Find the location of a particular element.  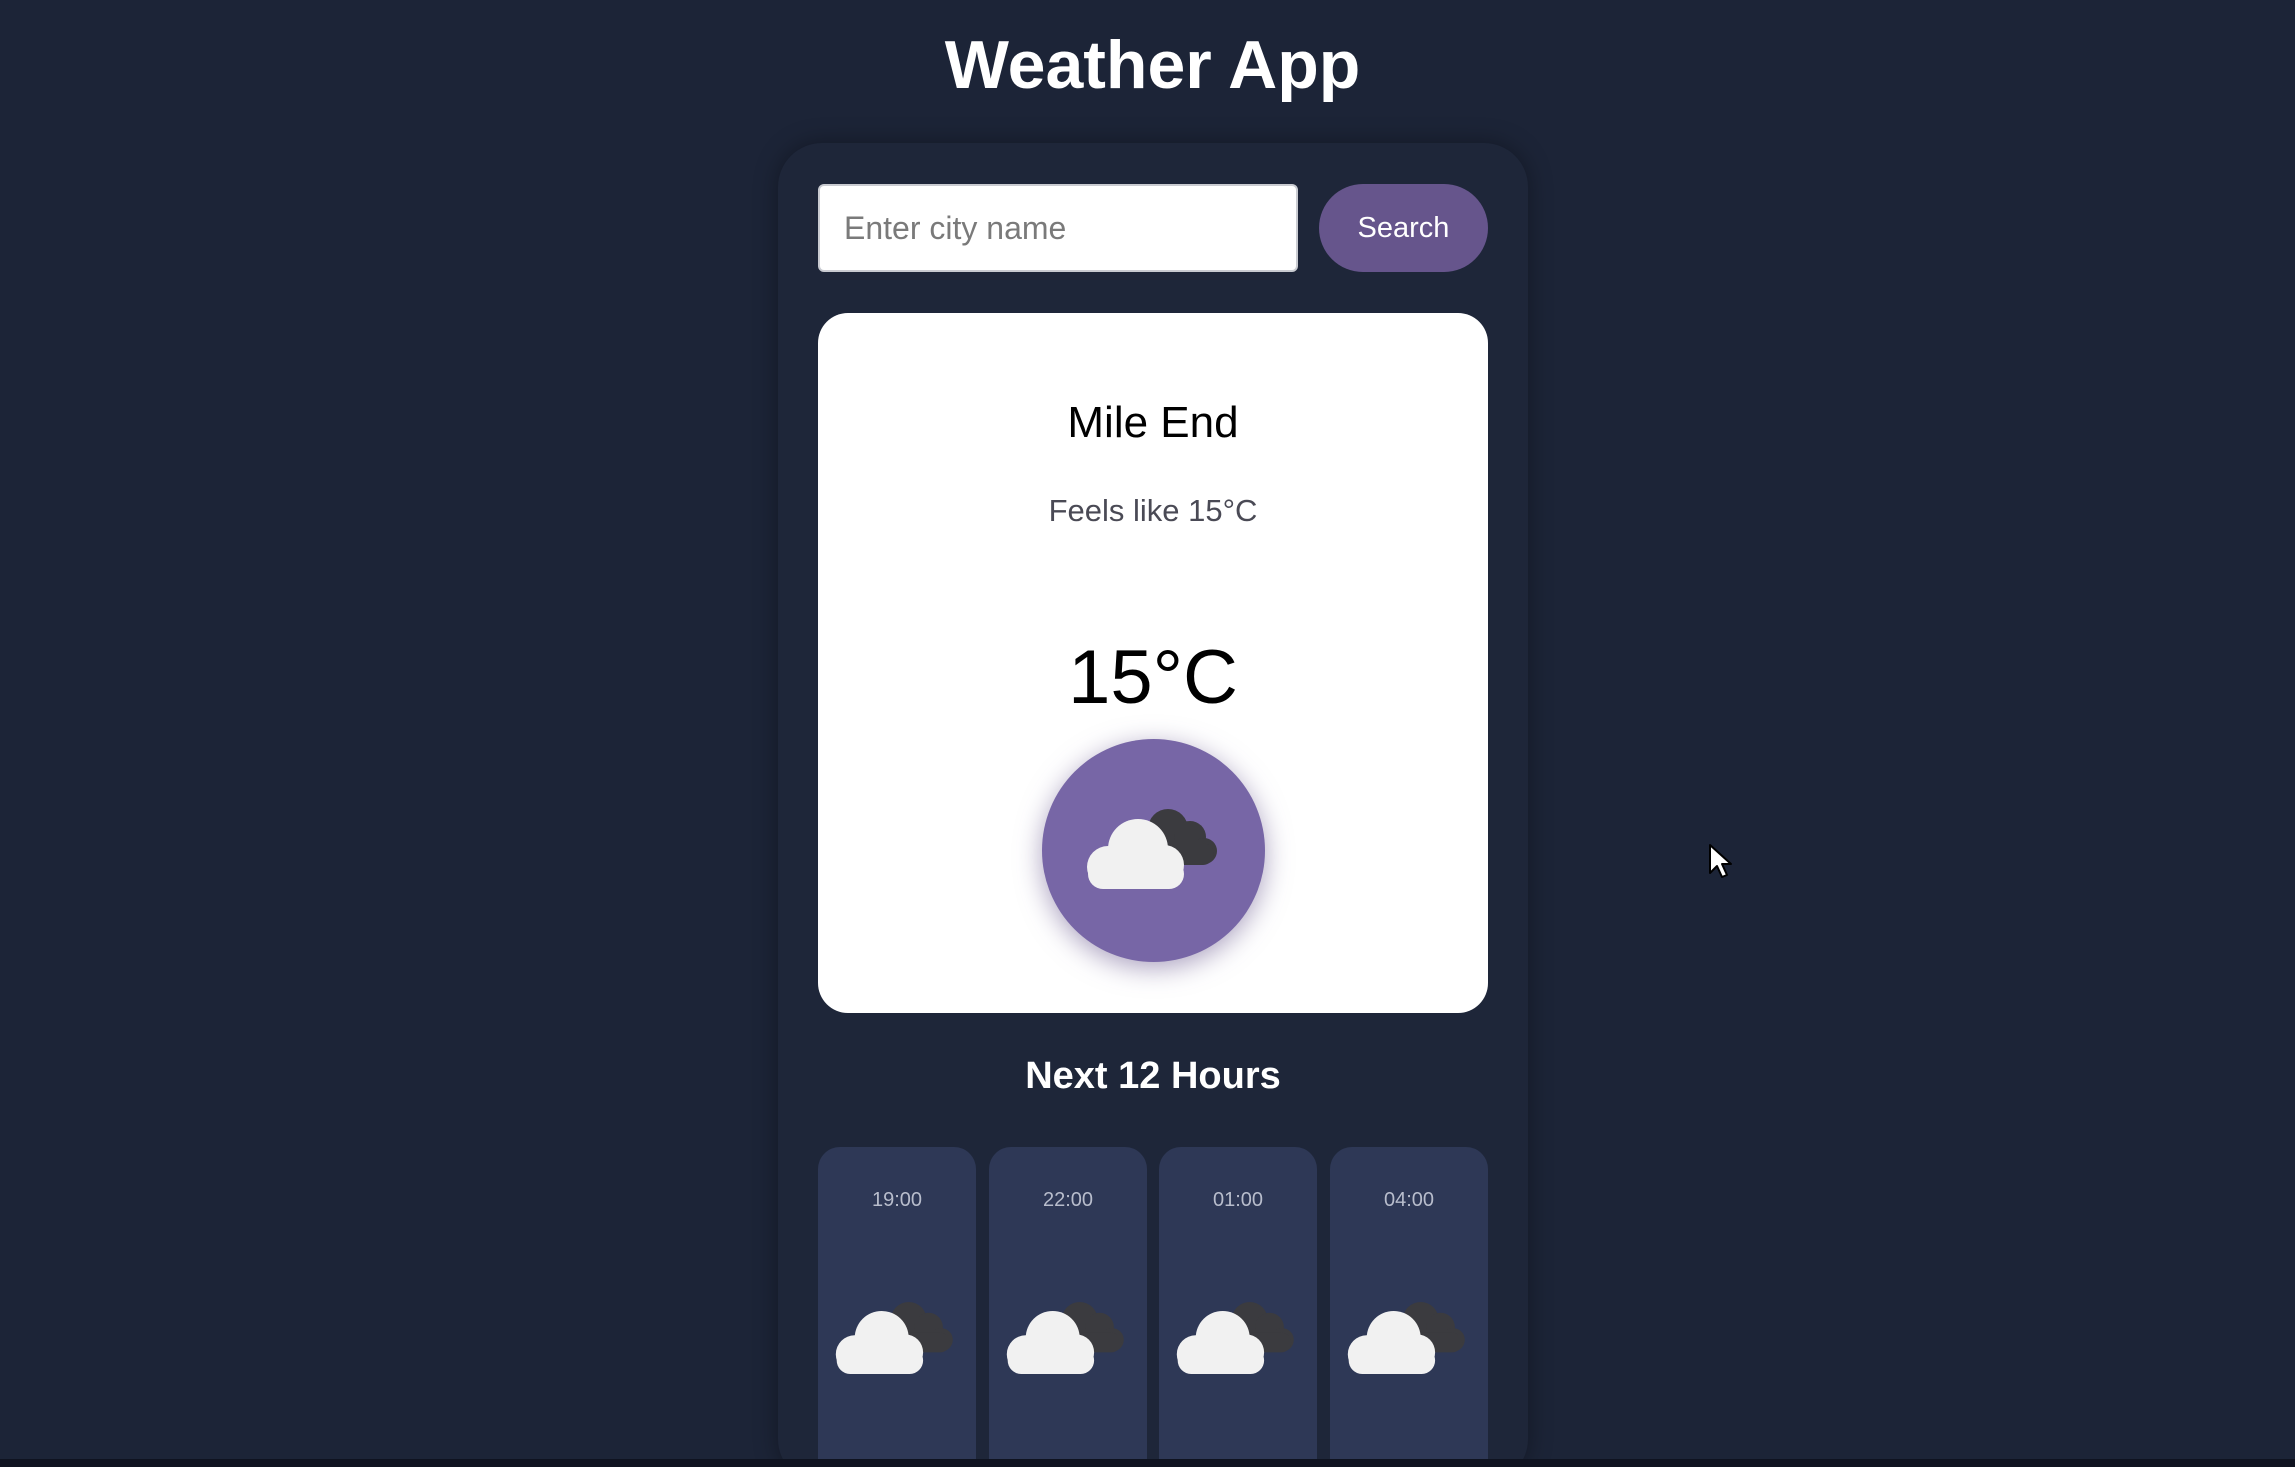

hour-time: 01:00 is located at coordinates (1238, 1200).